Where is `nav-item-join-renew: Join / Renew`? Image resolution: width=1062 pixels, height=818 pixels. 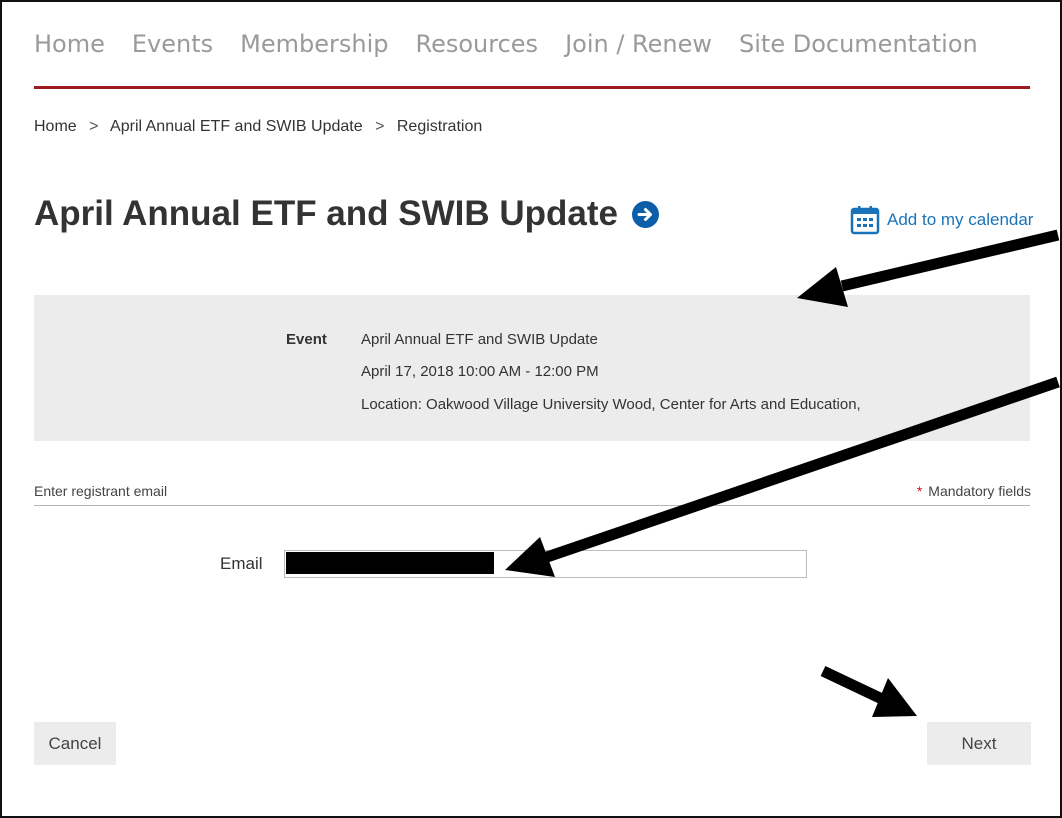 nav-item-join-renew: Join / Renew is located at coordinates (638, 44).